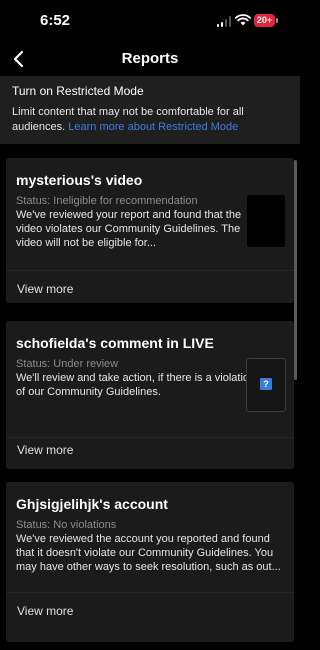 The width and height of the screenshot is (320, 650). Describe the element at coordinates (79, 180) in the screenshot. I see `report-title: mysterious's video` at that location.